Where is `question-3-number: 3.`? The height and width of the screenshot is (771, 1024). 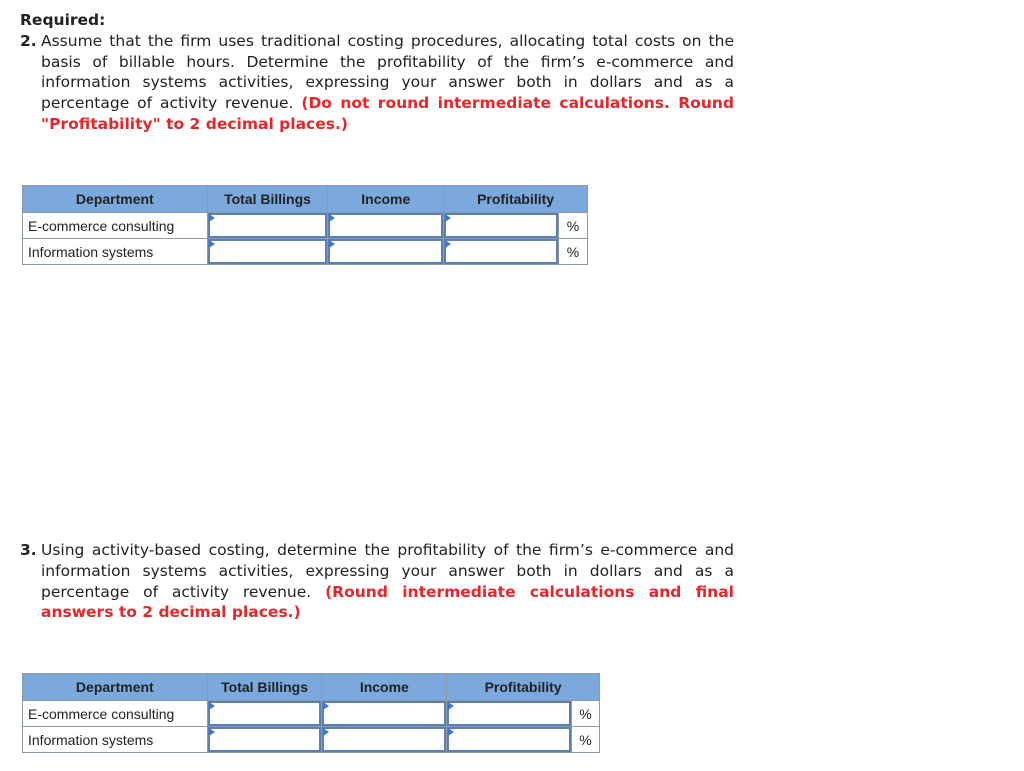
question-3-number: 3. is located at coordinates (28, 550).